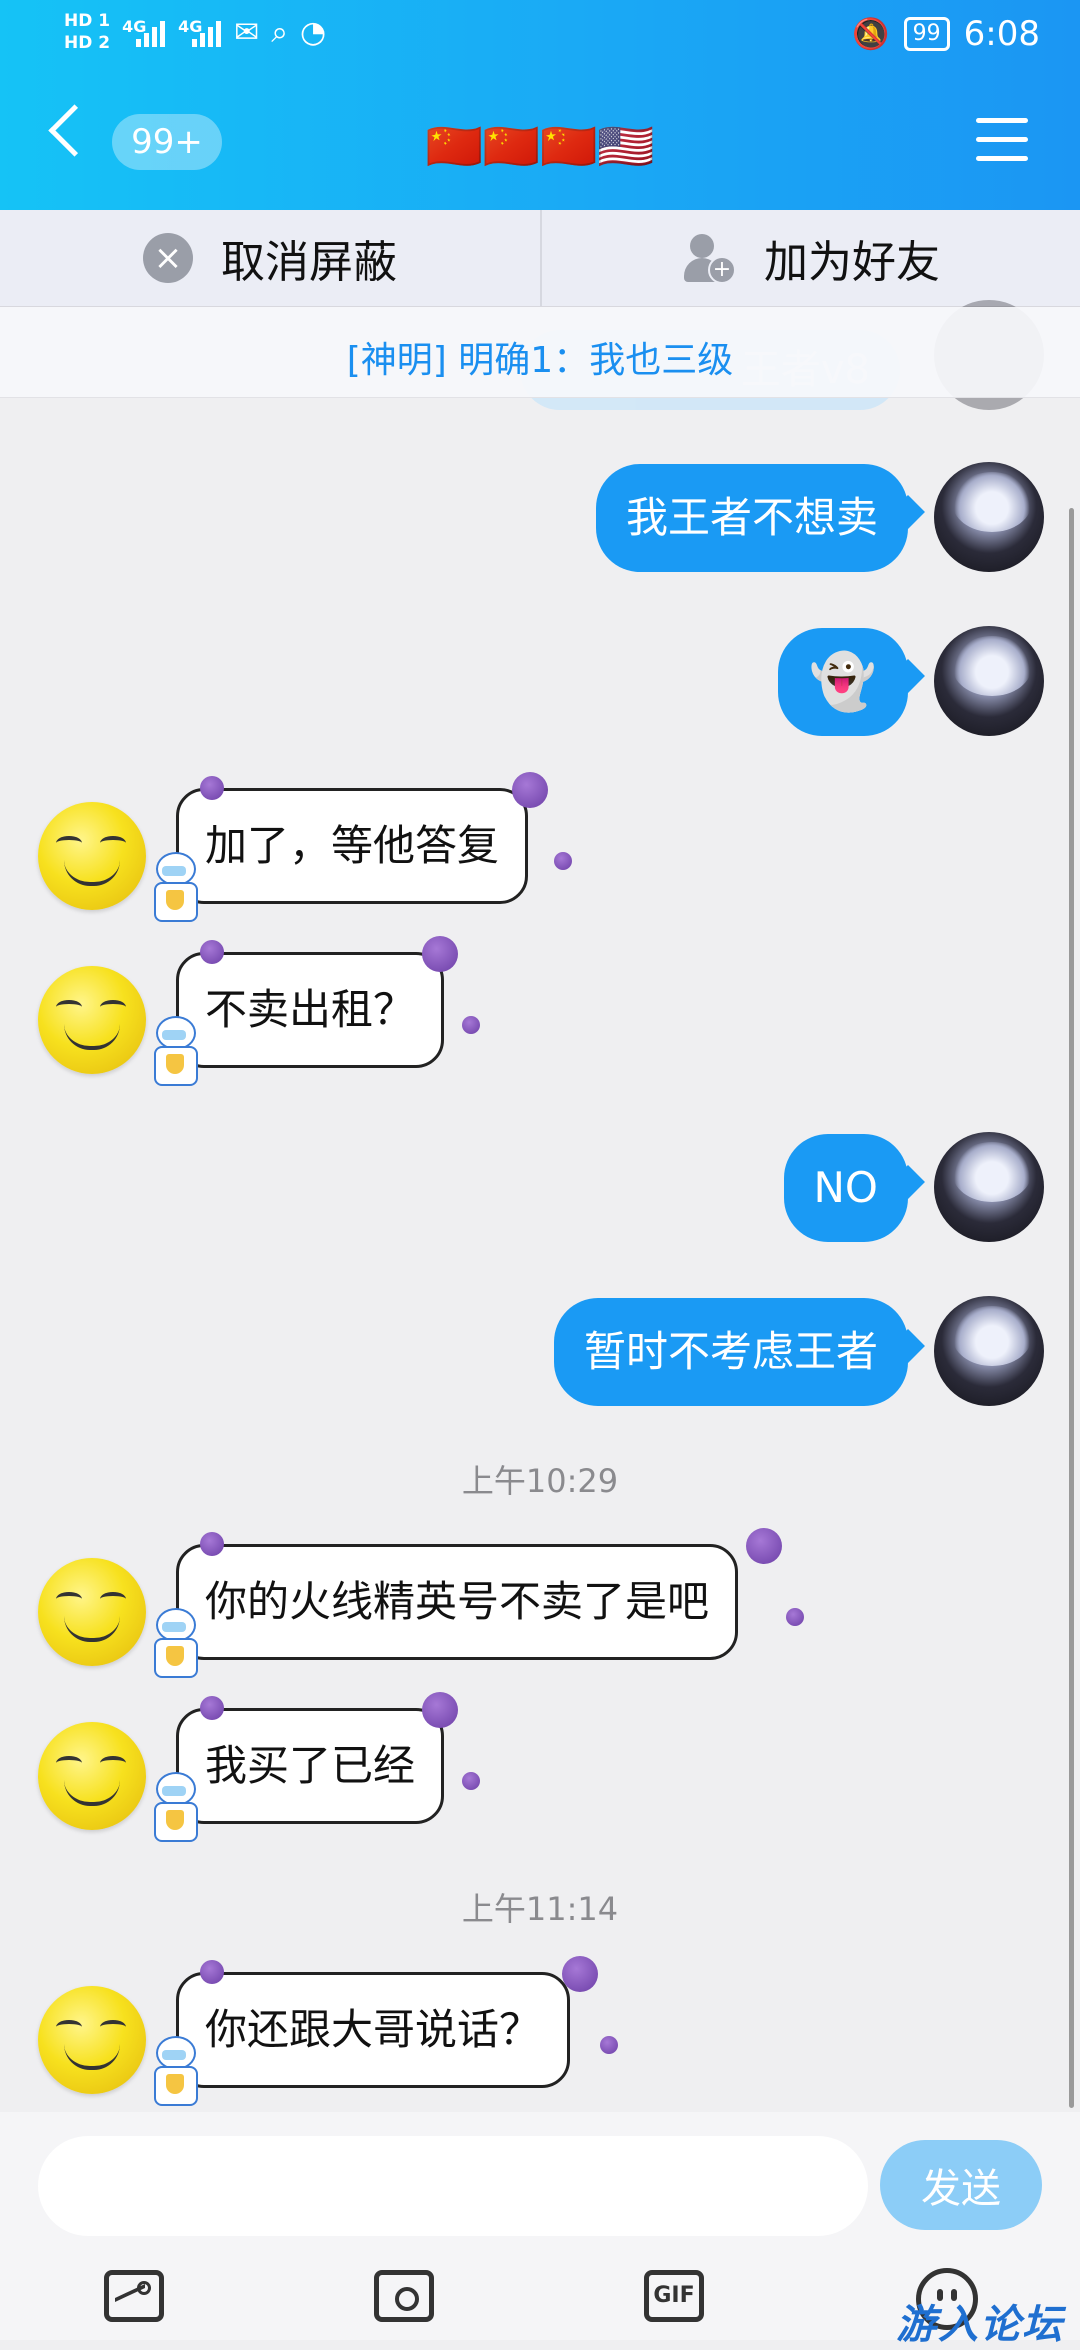 This screenshot has width=1080, height=2350. What do you see at coordinates (404, 2296) in the screenshot?
I see `camera-icon` at bounding box center [404, 2296].